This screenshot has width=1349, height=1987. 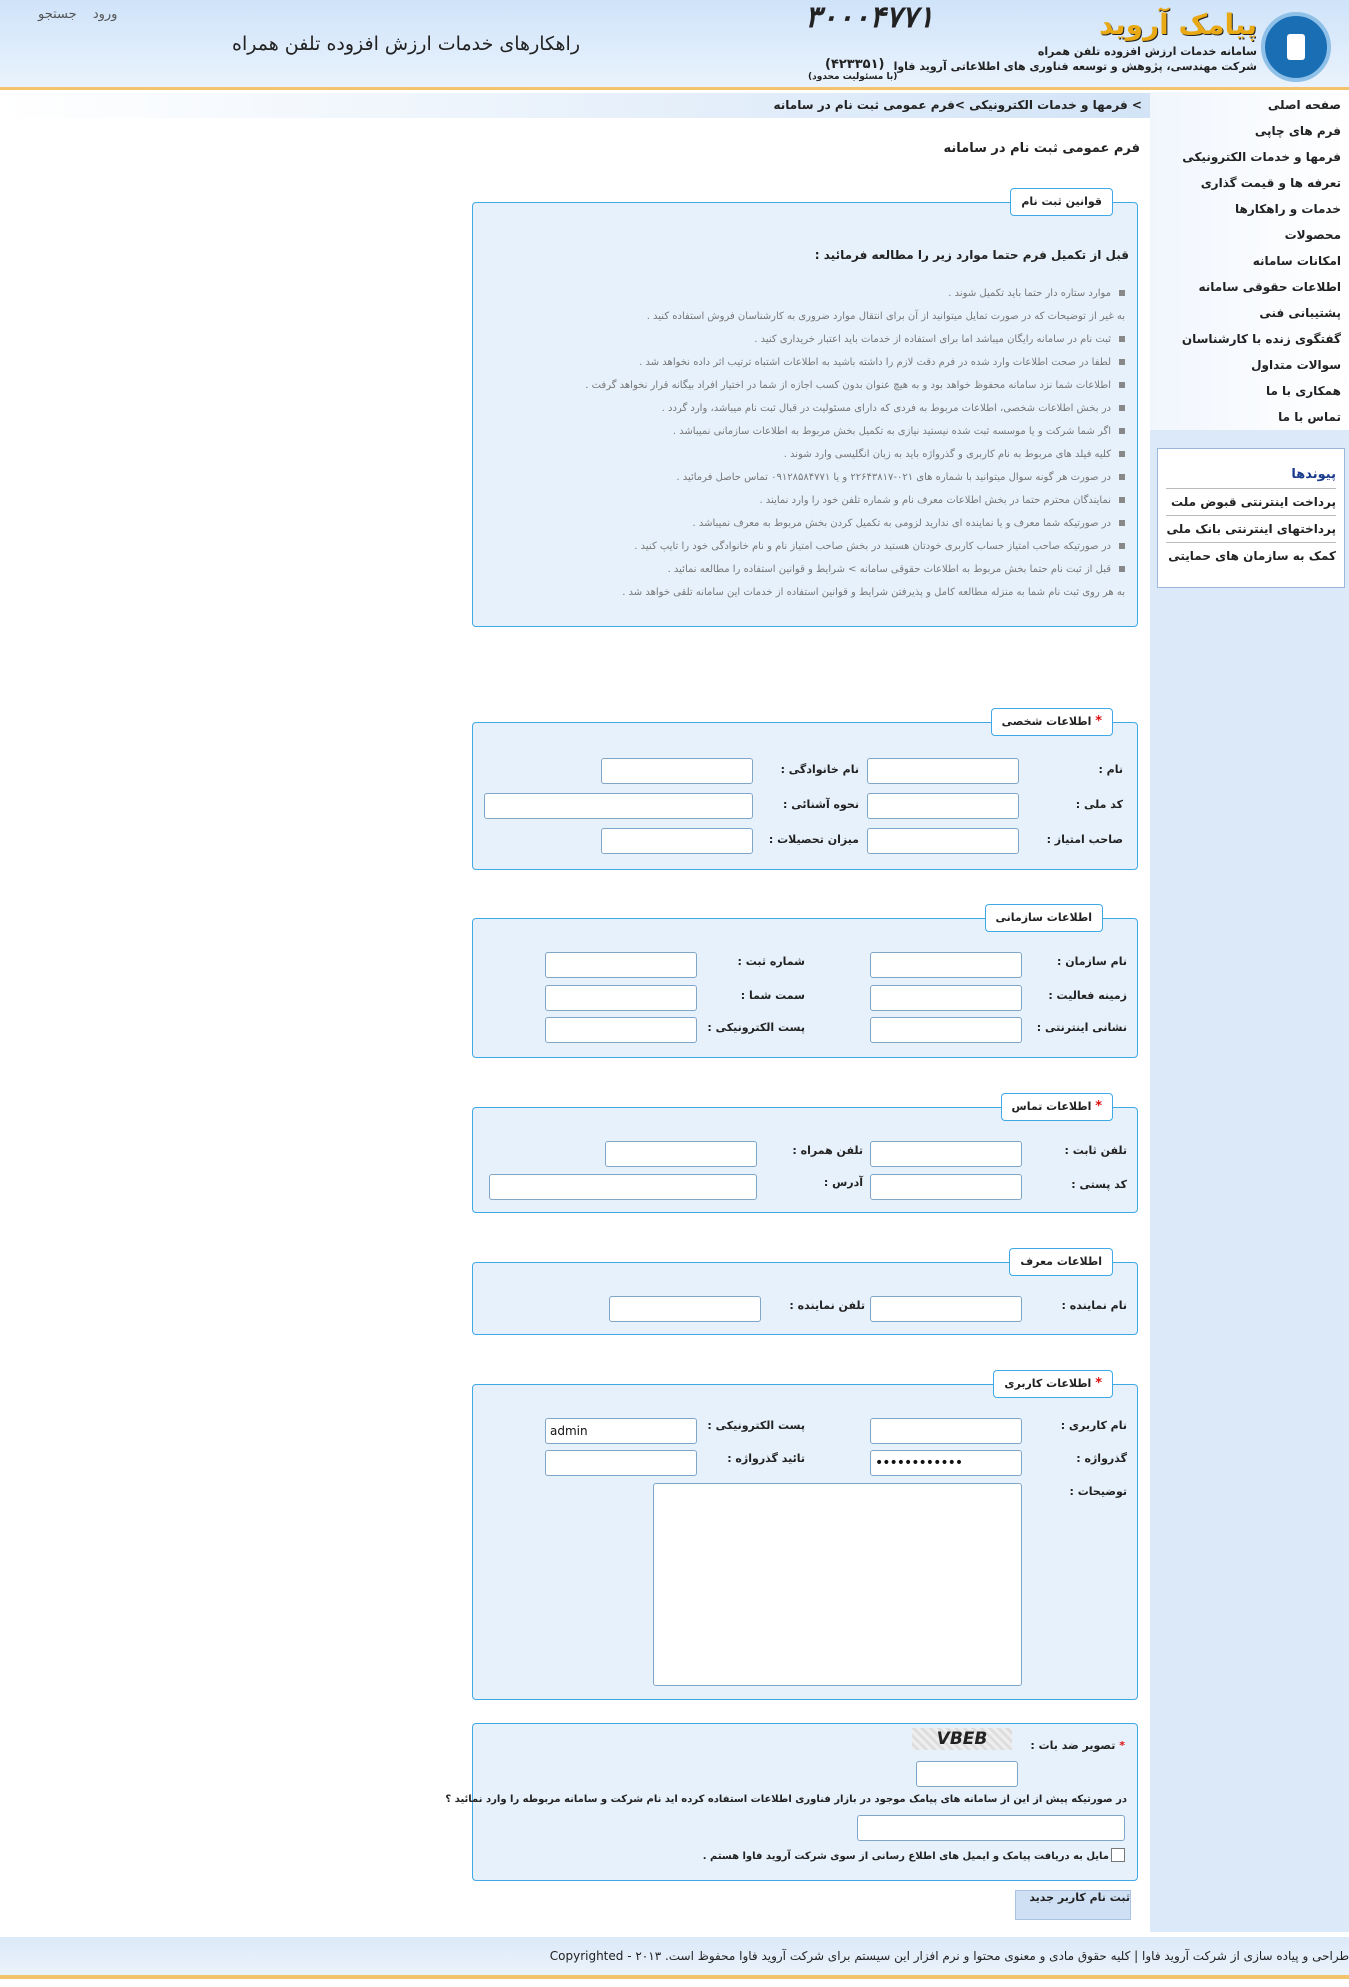 What do you see at coordinates (962, 1739) in the screenshot?
I see `captcha-image: VBEB` at bounding box center [962, 1739].